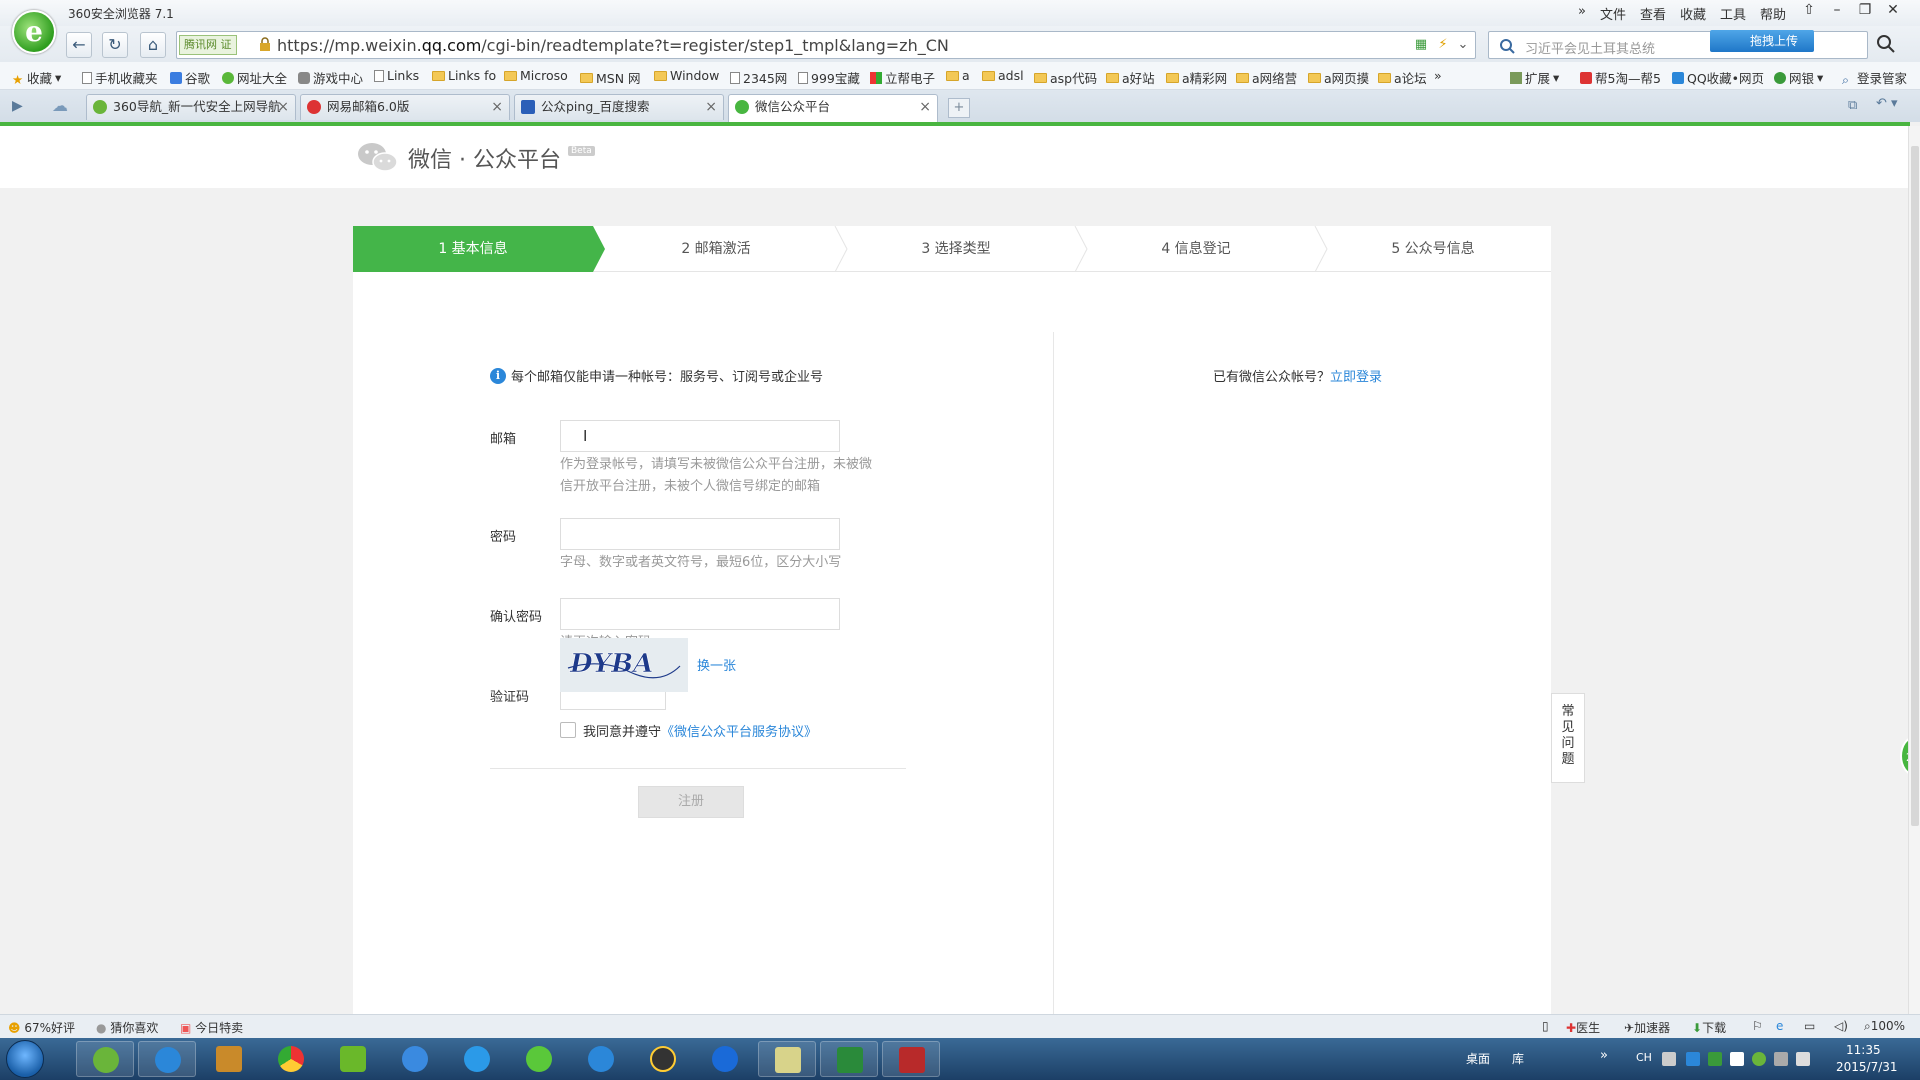  Describe the element at coordinates (1759, 1059) in the screenshot. I see `360-tray-icon` at that location.